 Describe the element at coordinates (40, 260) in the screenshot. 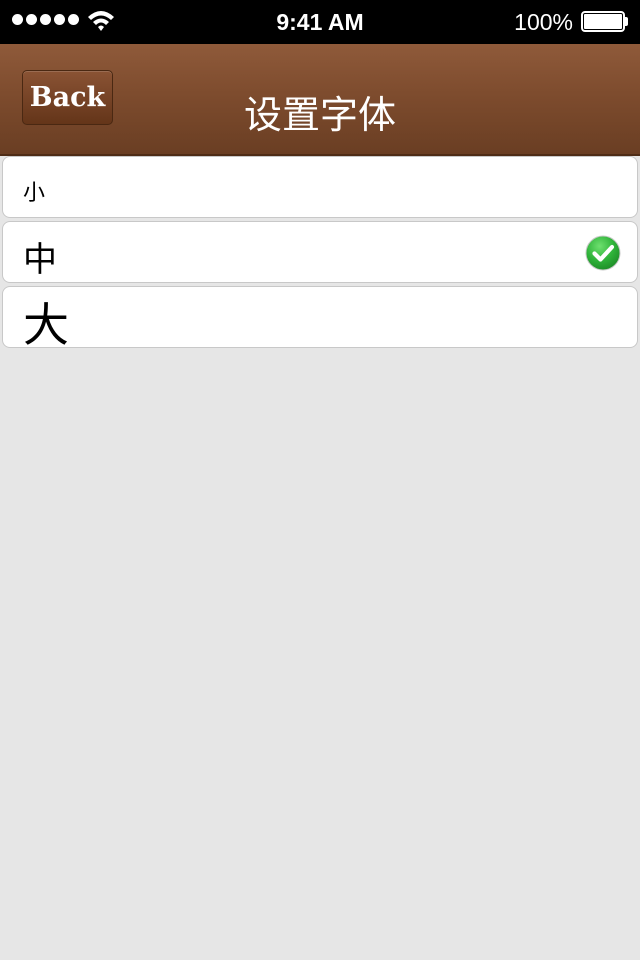

I see `font-option-label: 中` at that location.